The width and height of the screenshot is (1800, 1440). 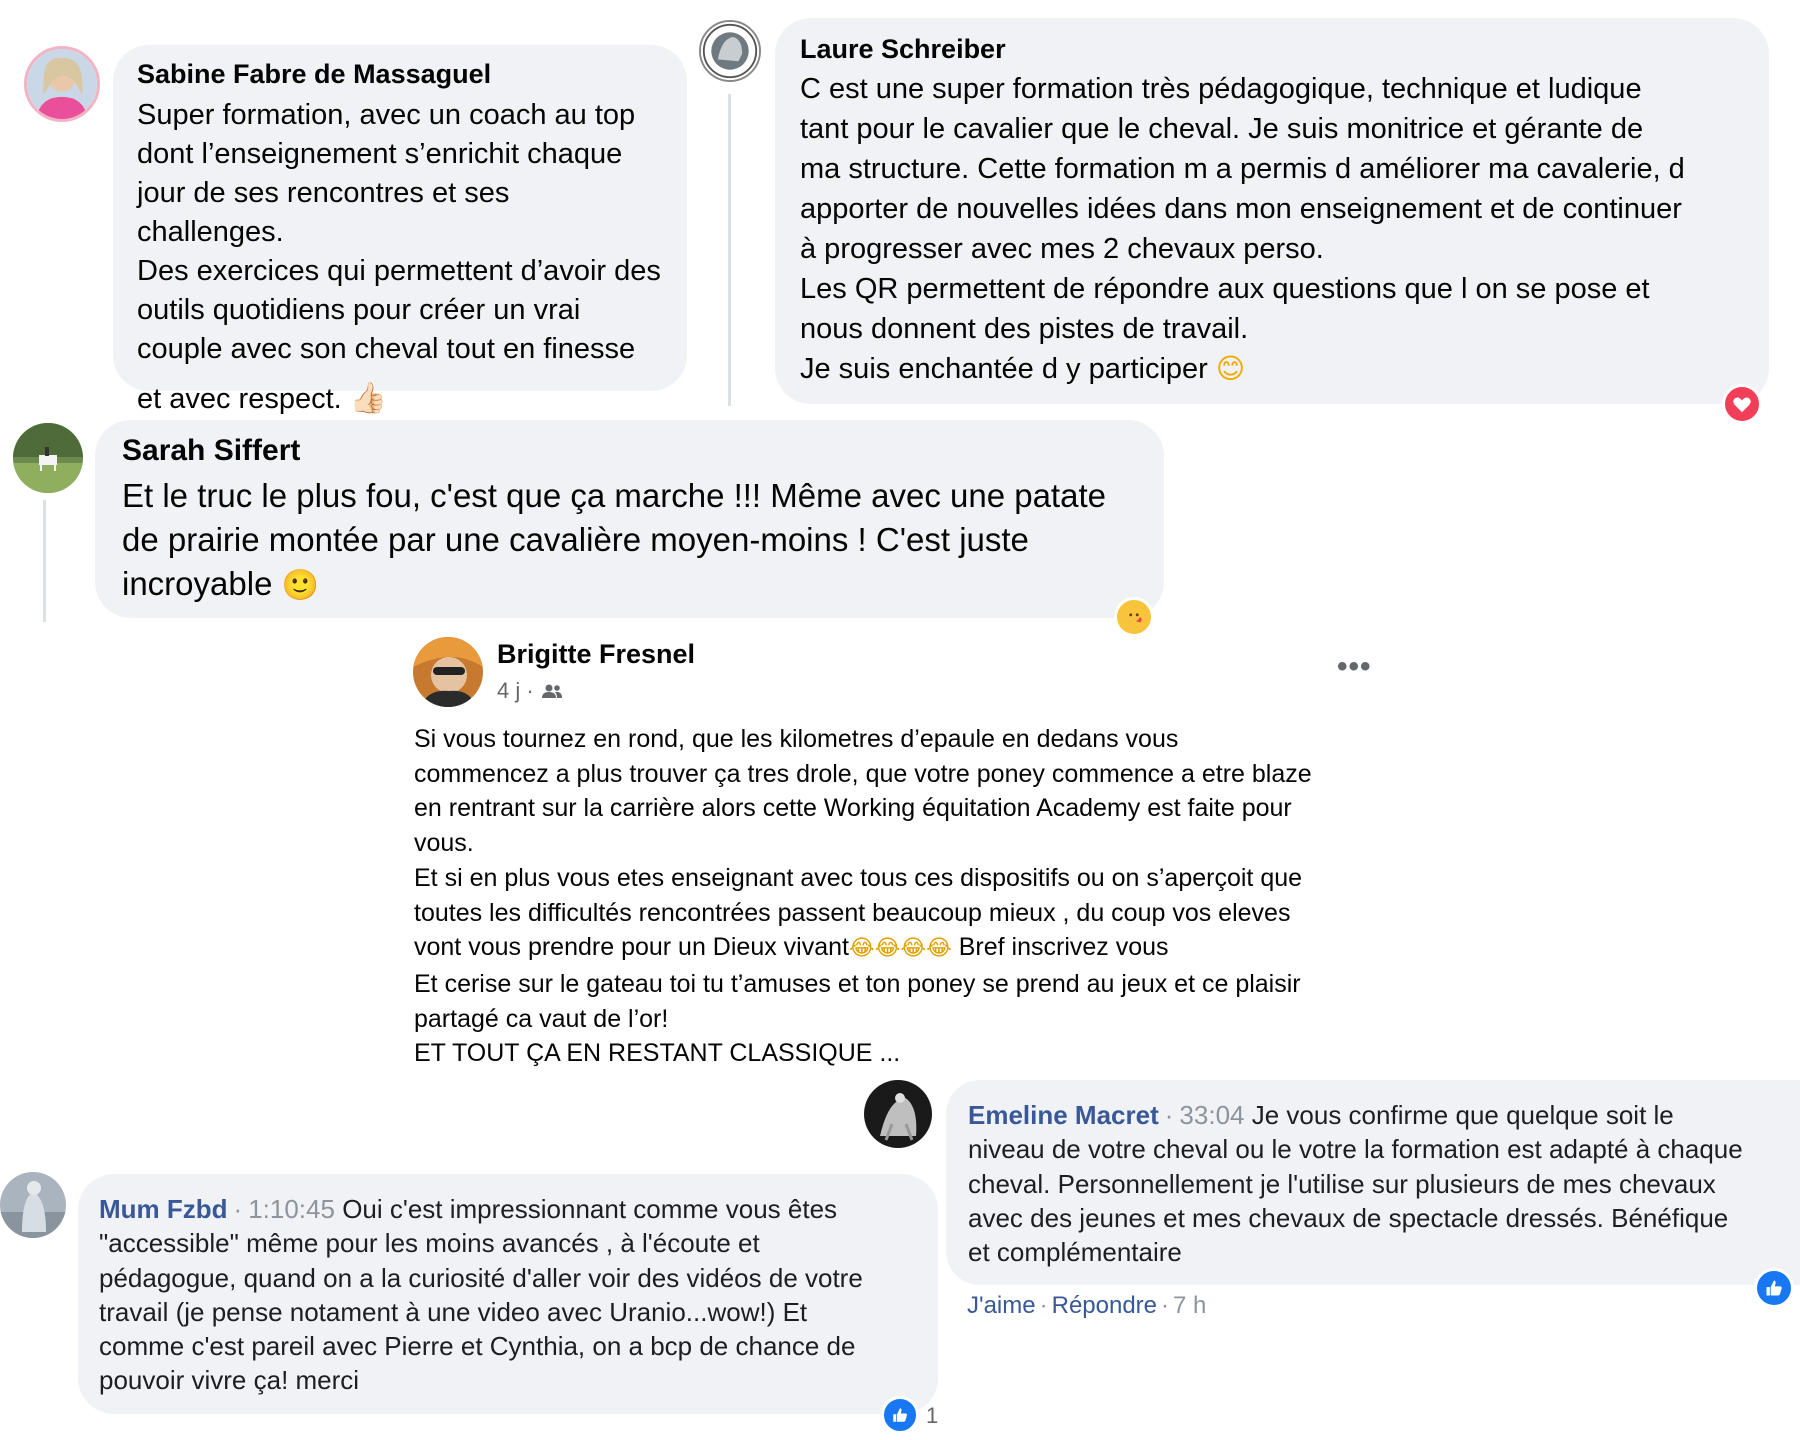 I want to click on comment-actions: J'aime · Répondre · 7 h, so click(x=1086, y=1306).